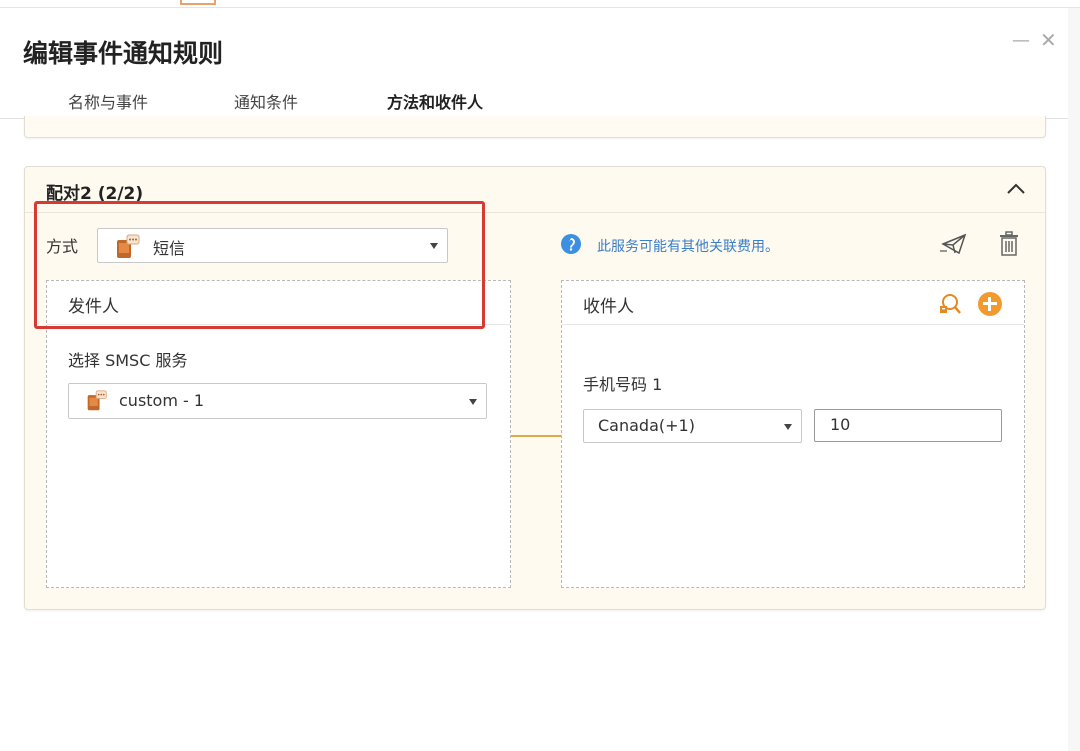  What do you see at coordinates (908, 425) in the screenshot?
I see `phone-number-input: 10` at bounding box center [908, 425].